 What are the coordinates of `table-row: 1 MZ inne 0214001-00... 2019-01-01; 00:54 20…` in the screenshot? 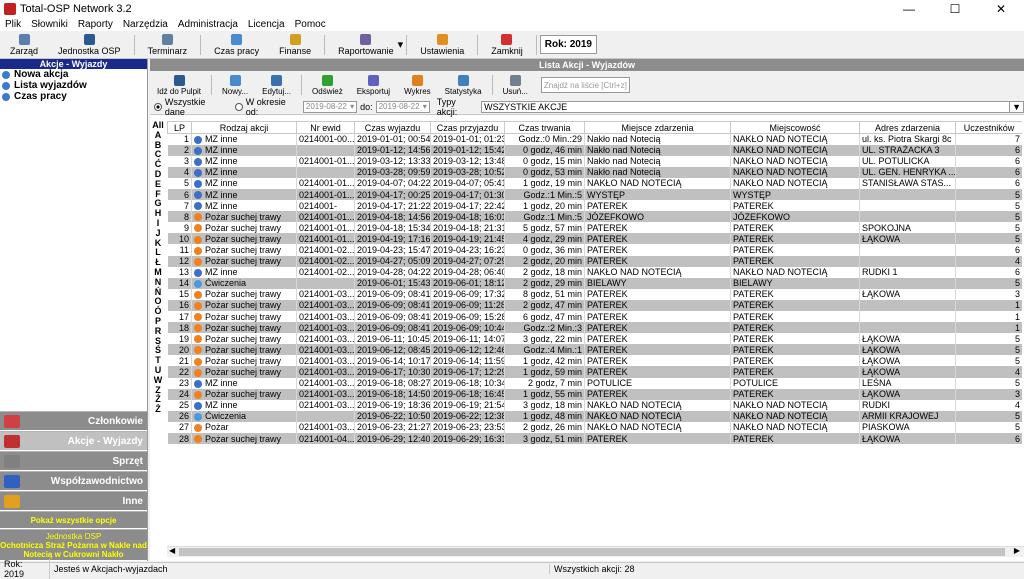 It's located at (594, 139).